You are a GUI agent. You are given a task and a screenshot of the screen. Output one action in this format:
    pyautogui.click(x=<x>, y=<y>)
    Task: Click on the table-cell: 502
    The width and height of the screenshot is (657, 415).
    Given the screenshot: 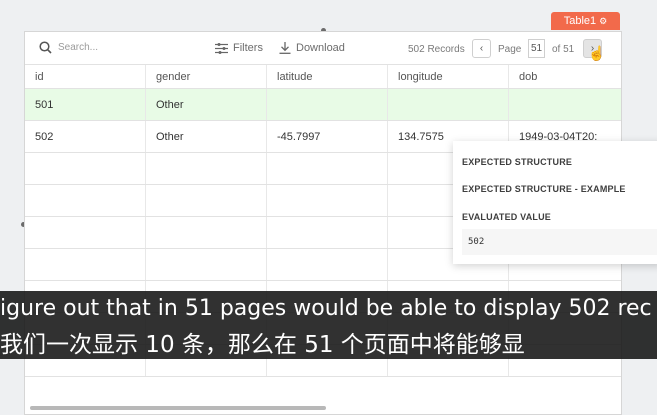 What is the action you would take?
    pyautogui.click(x=85, y=136)
    